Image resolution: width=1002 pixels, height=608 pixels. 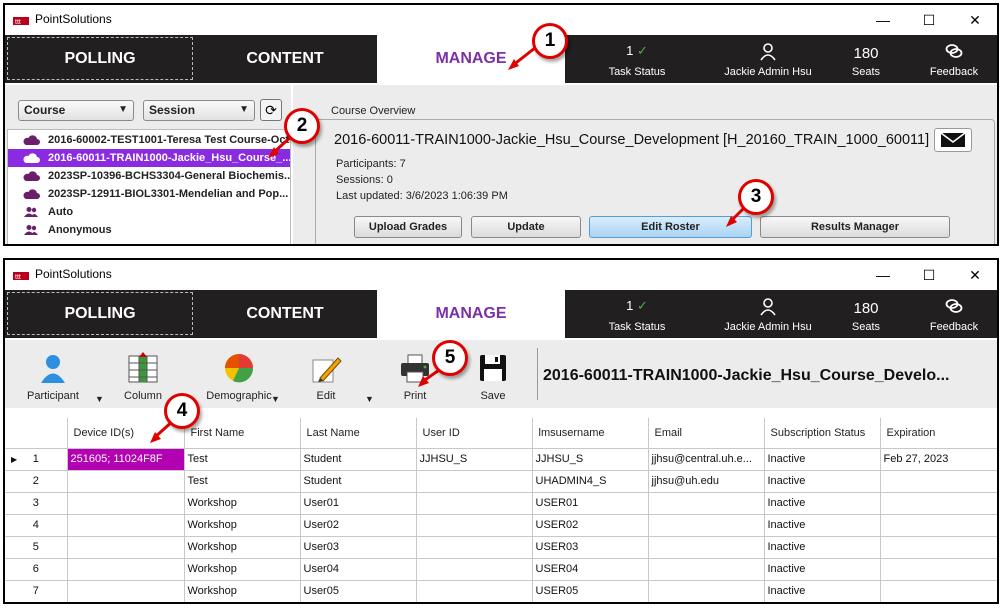 I want to click on maximize-button: ☐, so click(x=929, y=20).